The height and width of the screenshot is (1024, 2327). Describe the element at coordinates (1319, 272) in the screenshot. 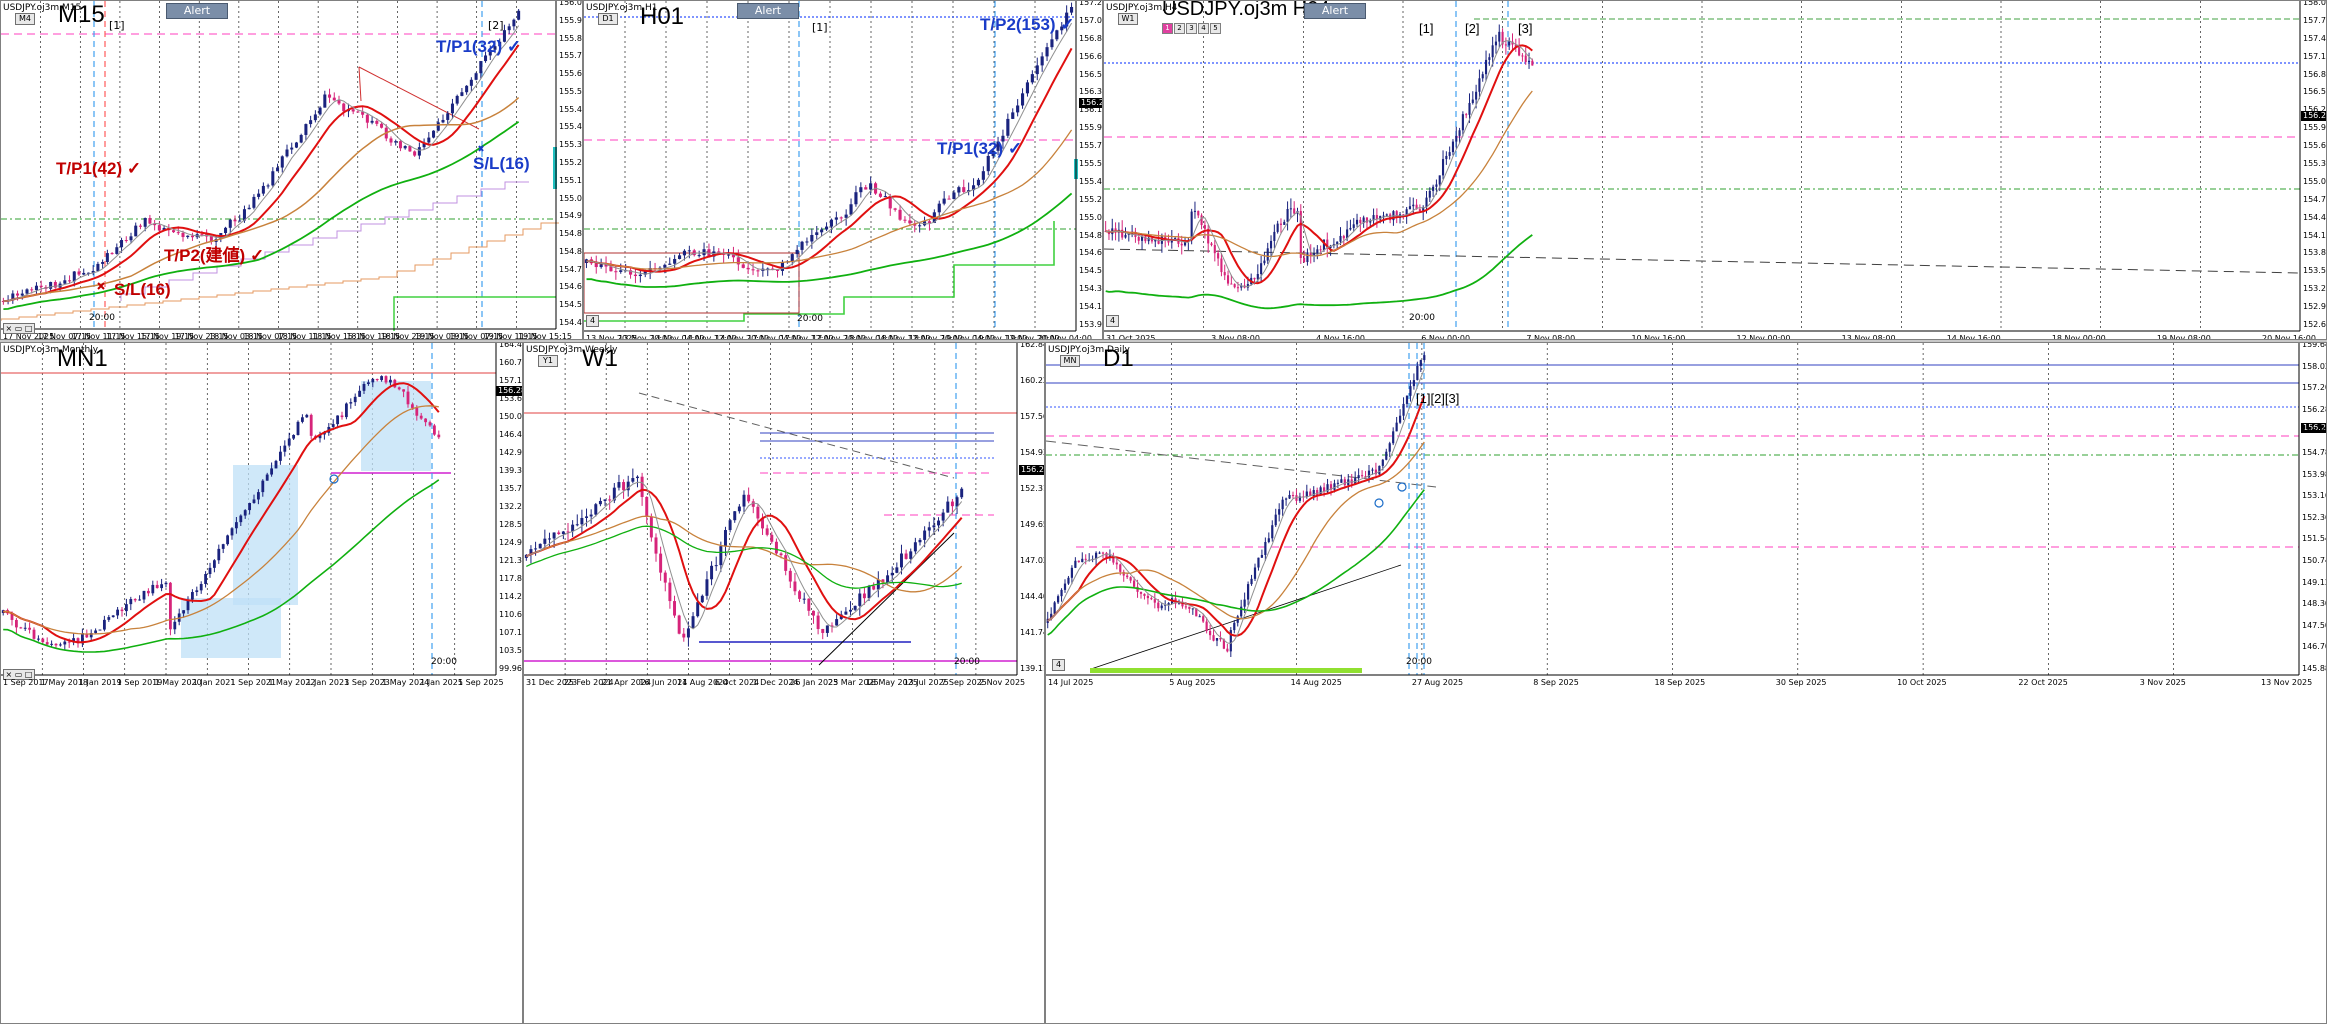

I see `h04-moving-average` at that location.